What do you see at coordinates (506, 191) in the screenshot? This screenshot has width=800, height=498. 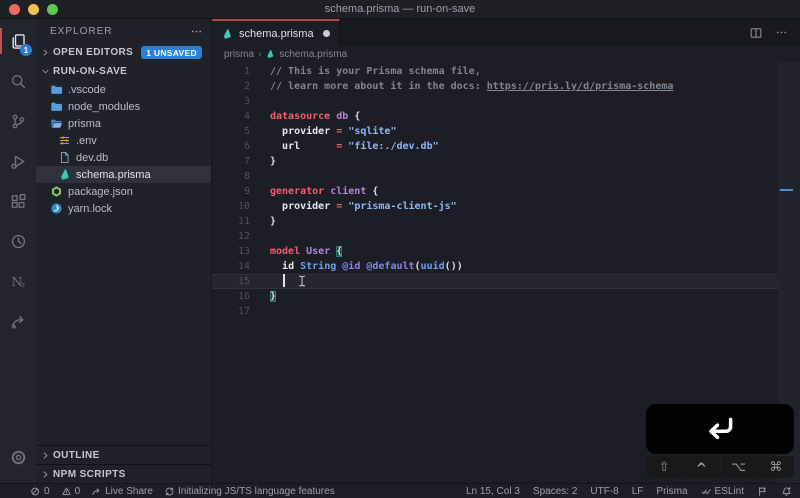 I see `code-line-9: 9 generator client {` at bounding box center [506, 191].